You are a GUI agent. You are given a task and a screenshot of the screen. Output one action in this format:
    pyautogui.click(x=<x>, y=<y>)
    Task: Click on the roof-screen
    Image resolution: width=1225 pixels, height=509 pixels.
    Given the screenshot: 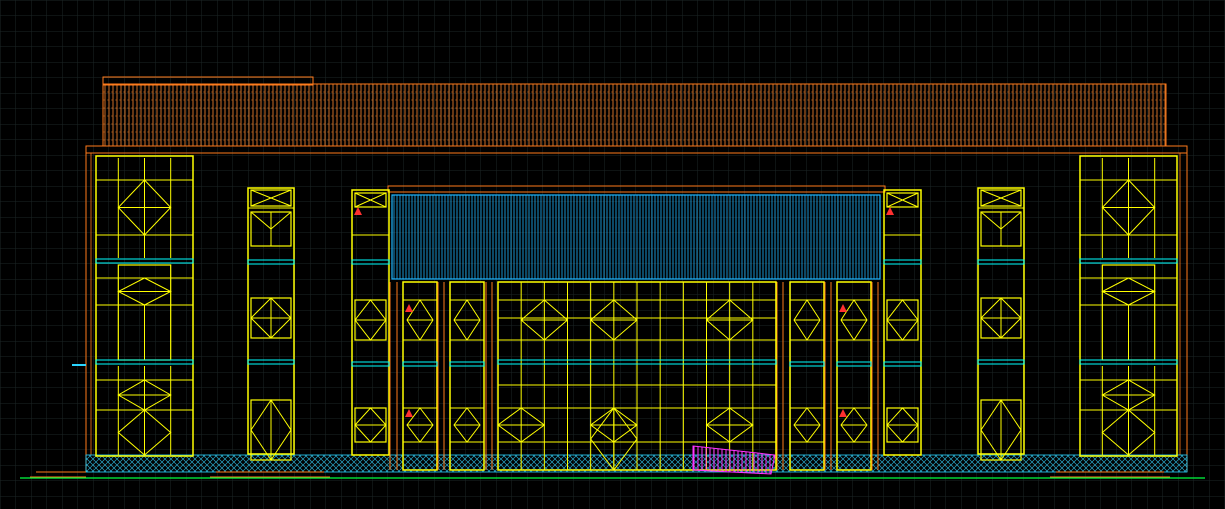 What is the action you would take?
    pyautogui.click(x=634, y=111)
    